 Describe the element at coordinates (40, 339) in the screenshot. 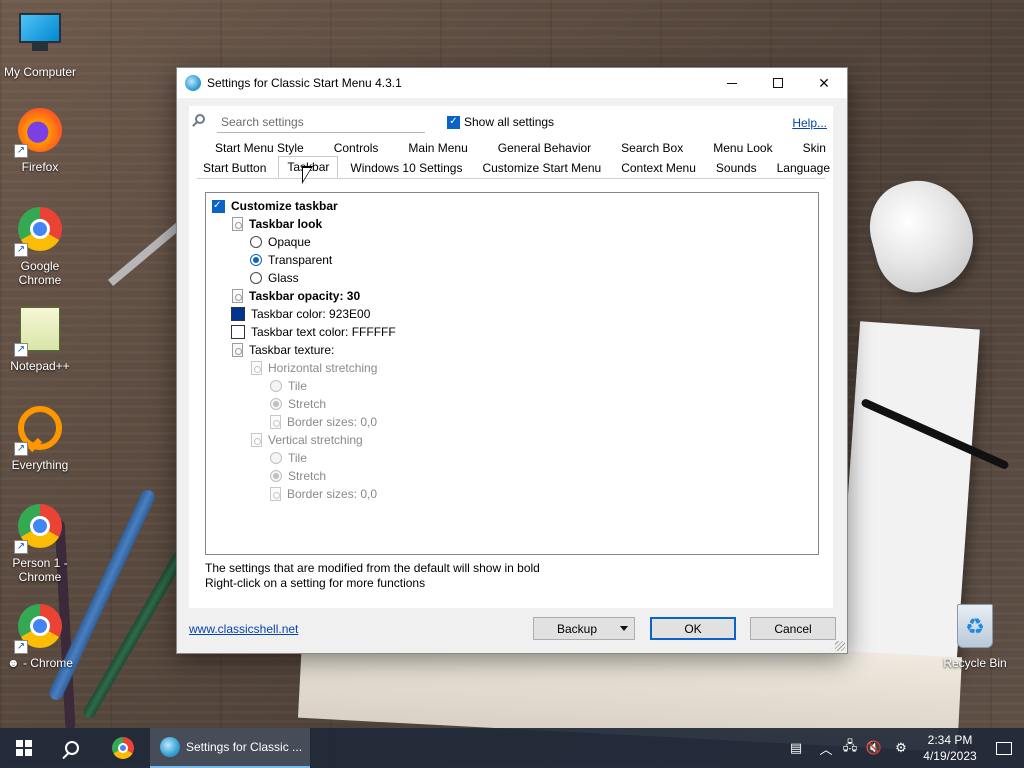

I see `desktop-icon-notepad-plus-plus: ↗ Notepad++` at that location.